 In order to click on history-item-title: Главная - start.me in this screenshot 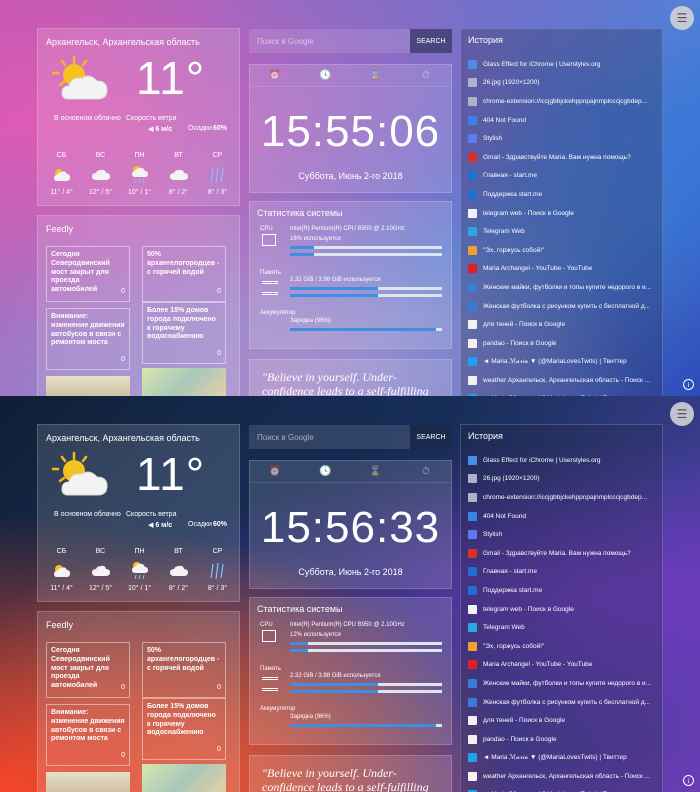, I will do `click(510, 176)`.